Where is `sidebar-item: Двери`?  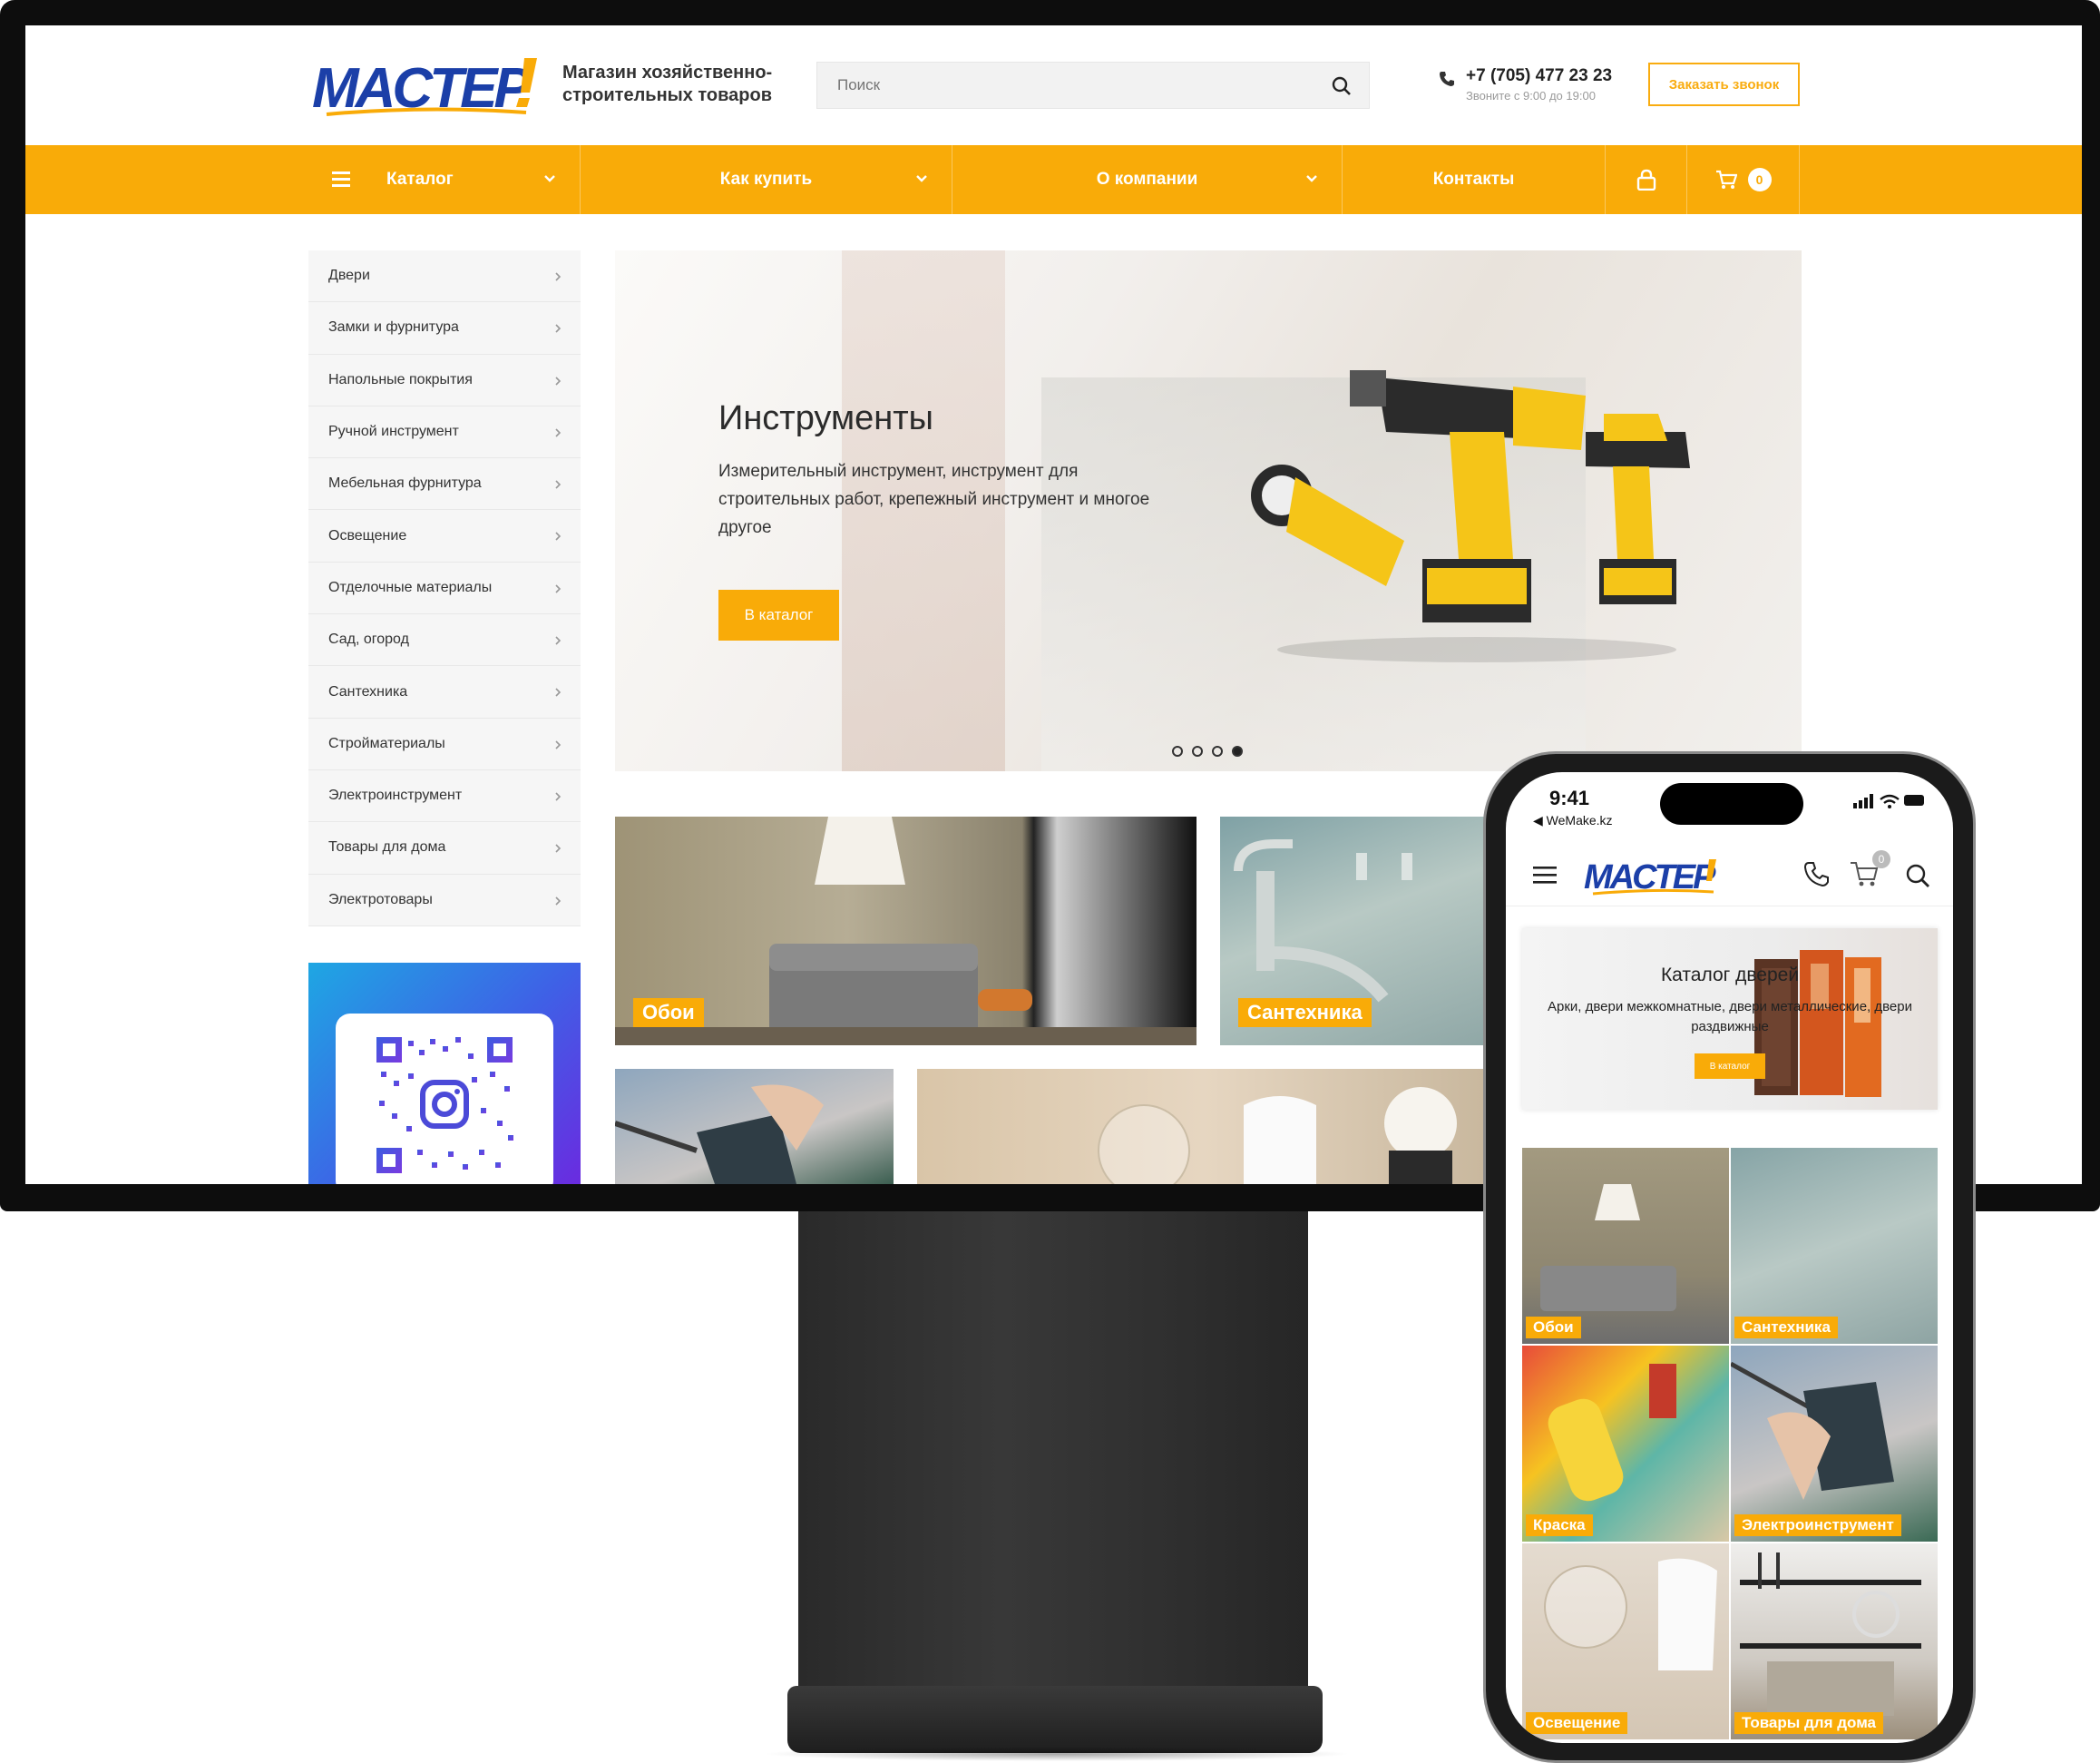
sidebar-item: Двери is located at coordinates (445, 276).